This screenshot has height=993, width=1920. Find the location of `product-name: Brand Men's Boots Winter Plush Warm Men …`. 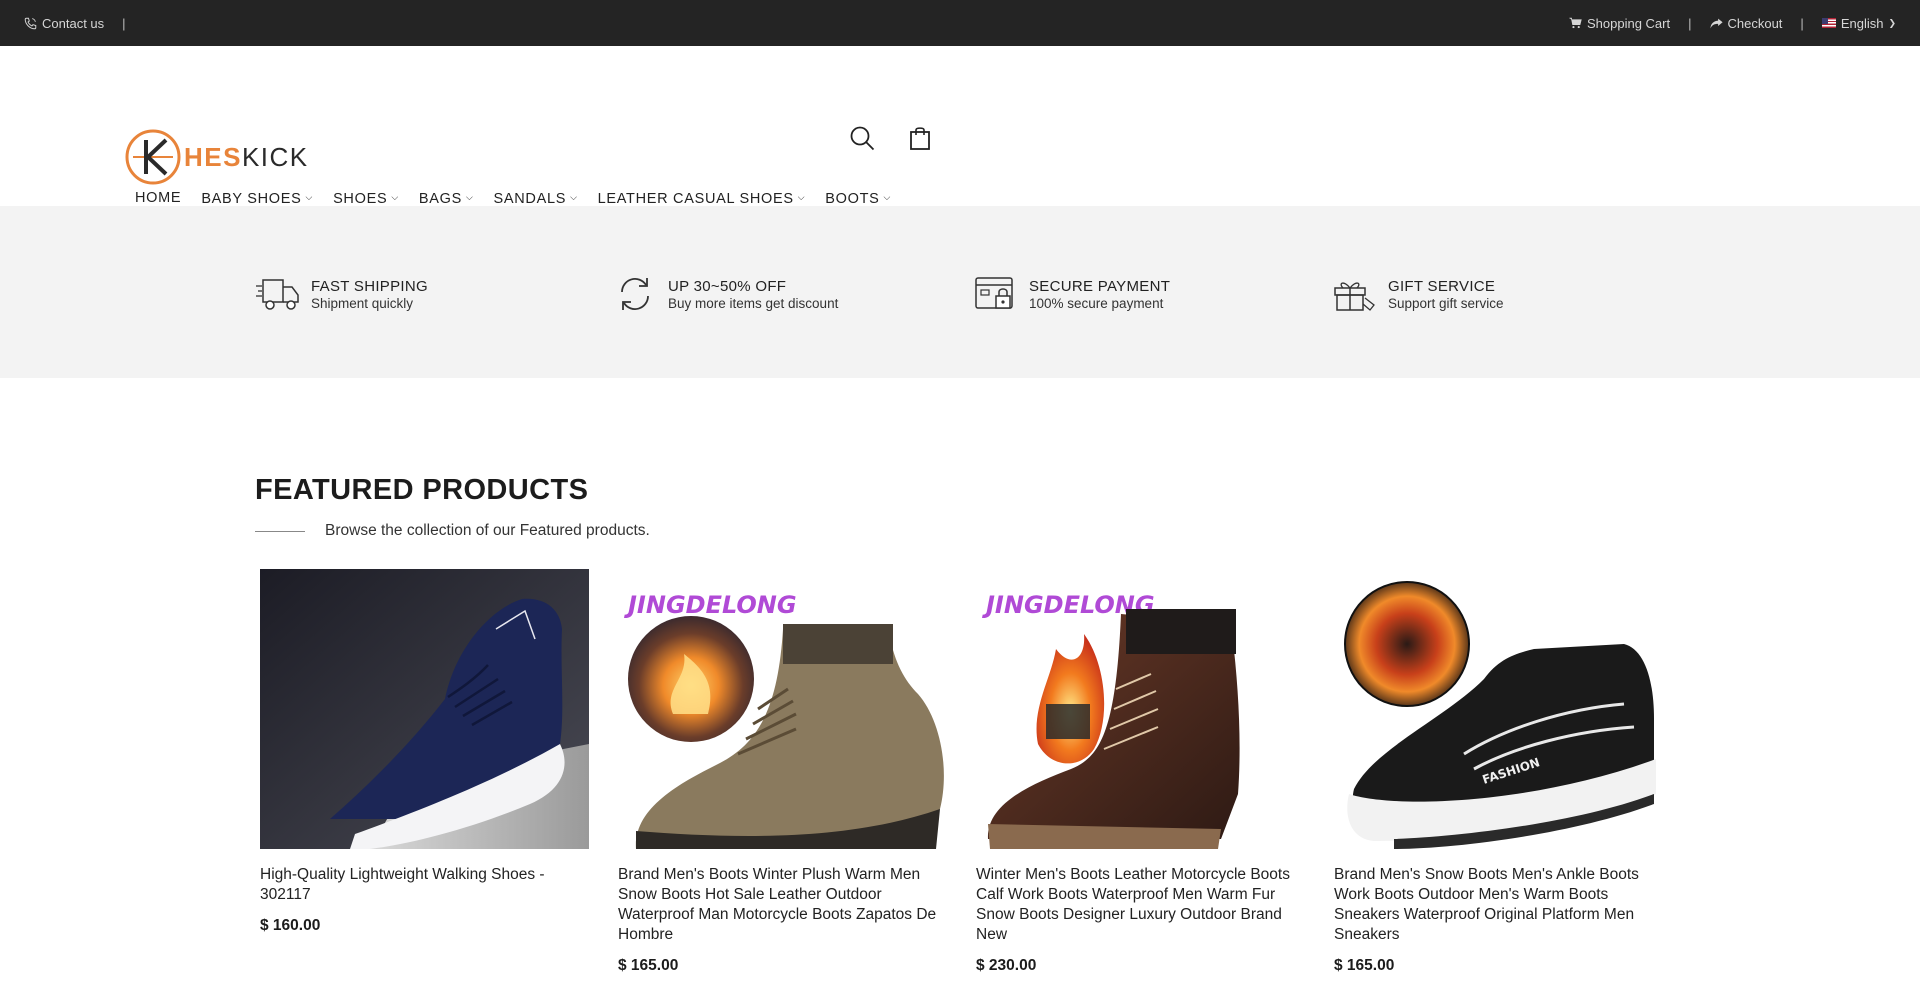

product-name: Brand Men's Boots Winter Plush Warm Men … is located at coordinates (782, 905).